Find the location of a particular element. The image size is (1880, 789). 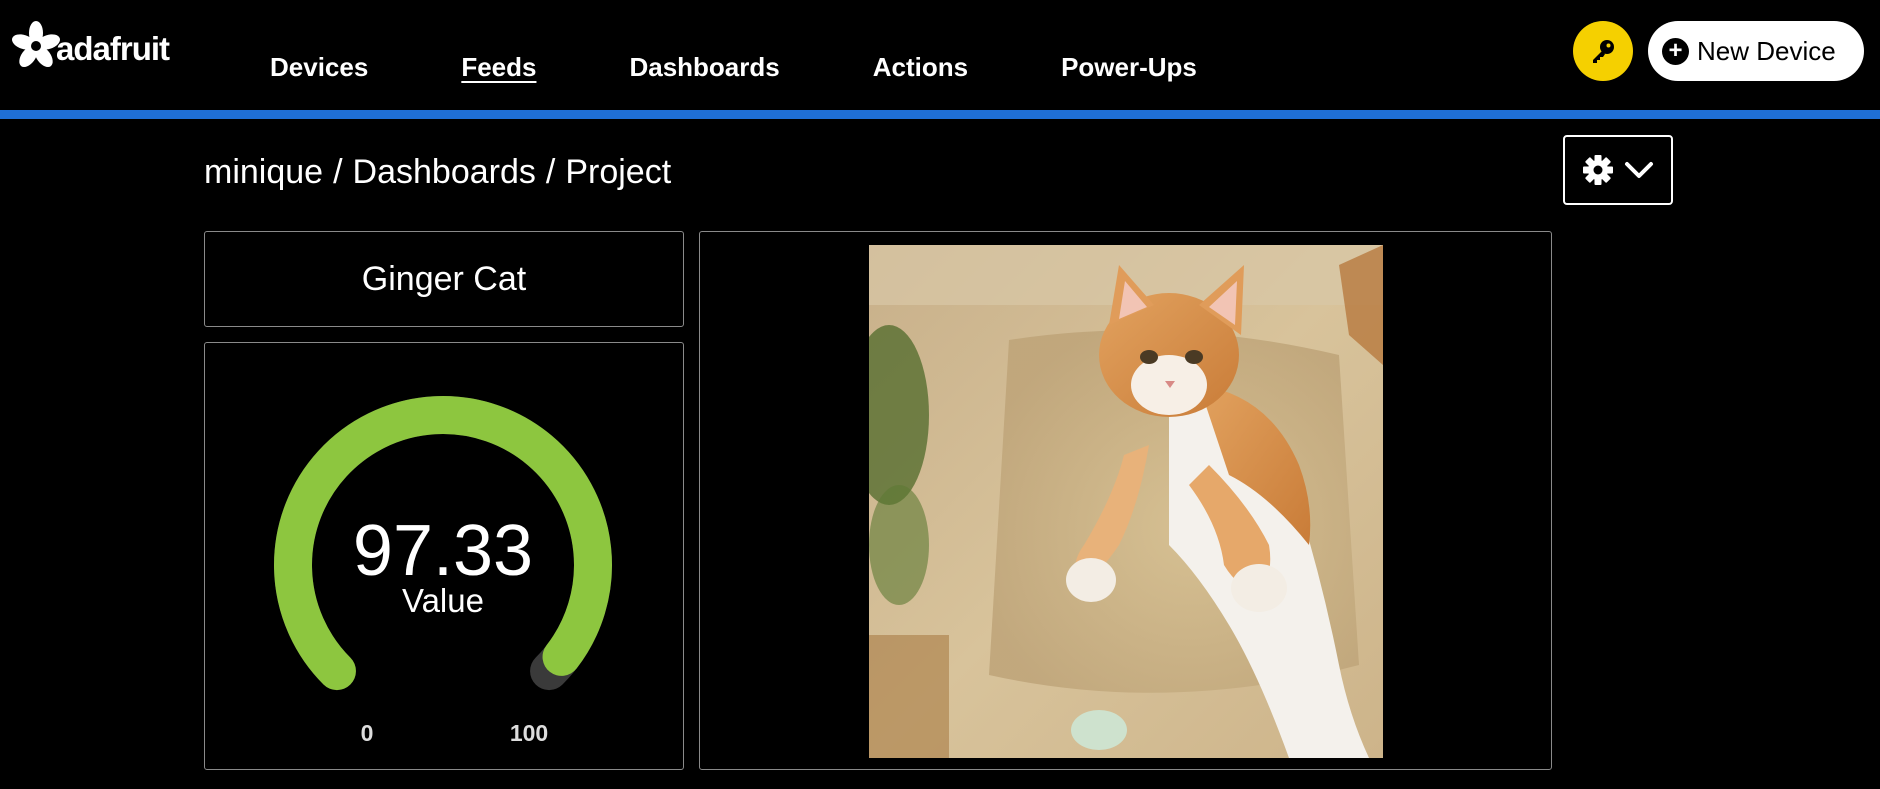

breadcrumb-dashboards: Dashboards is located at coordinates (444, 172).